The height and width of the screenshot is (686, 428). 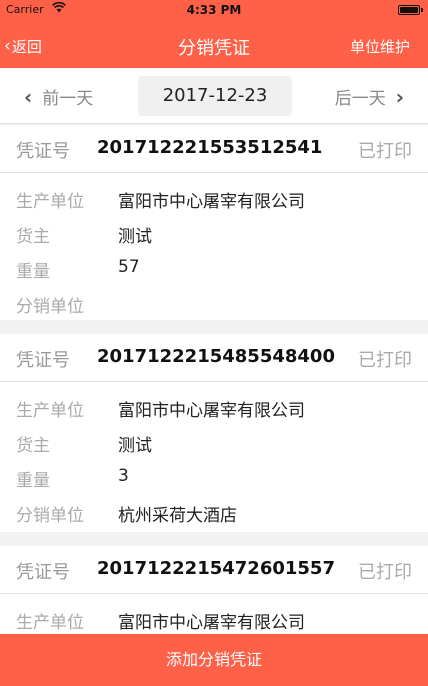 I want to click on distributor-row: 分销单位, so click(x=214, y=303).